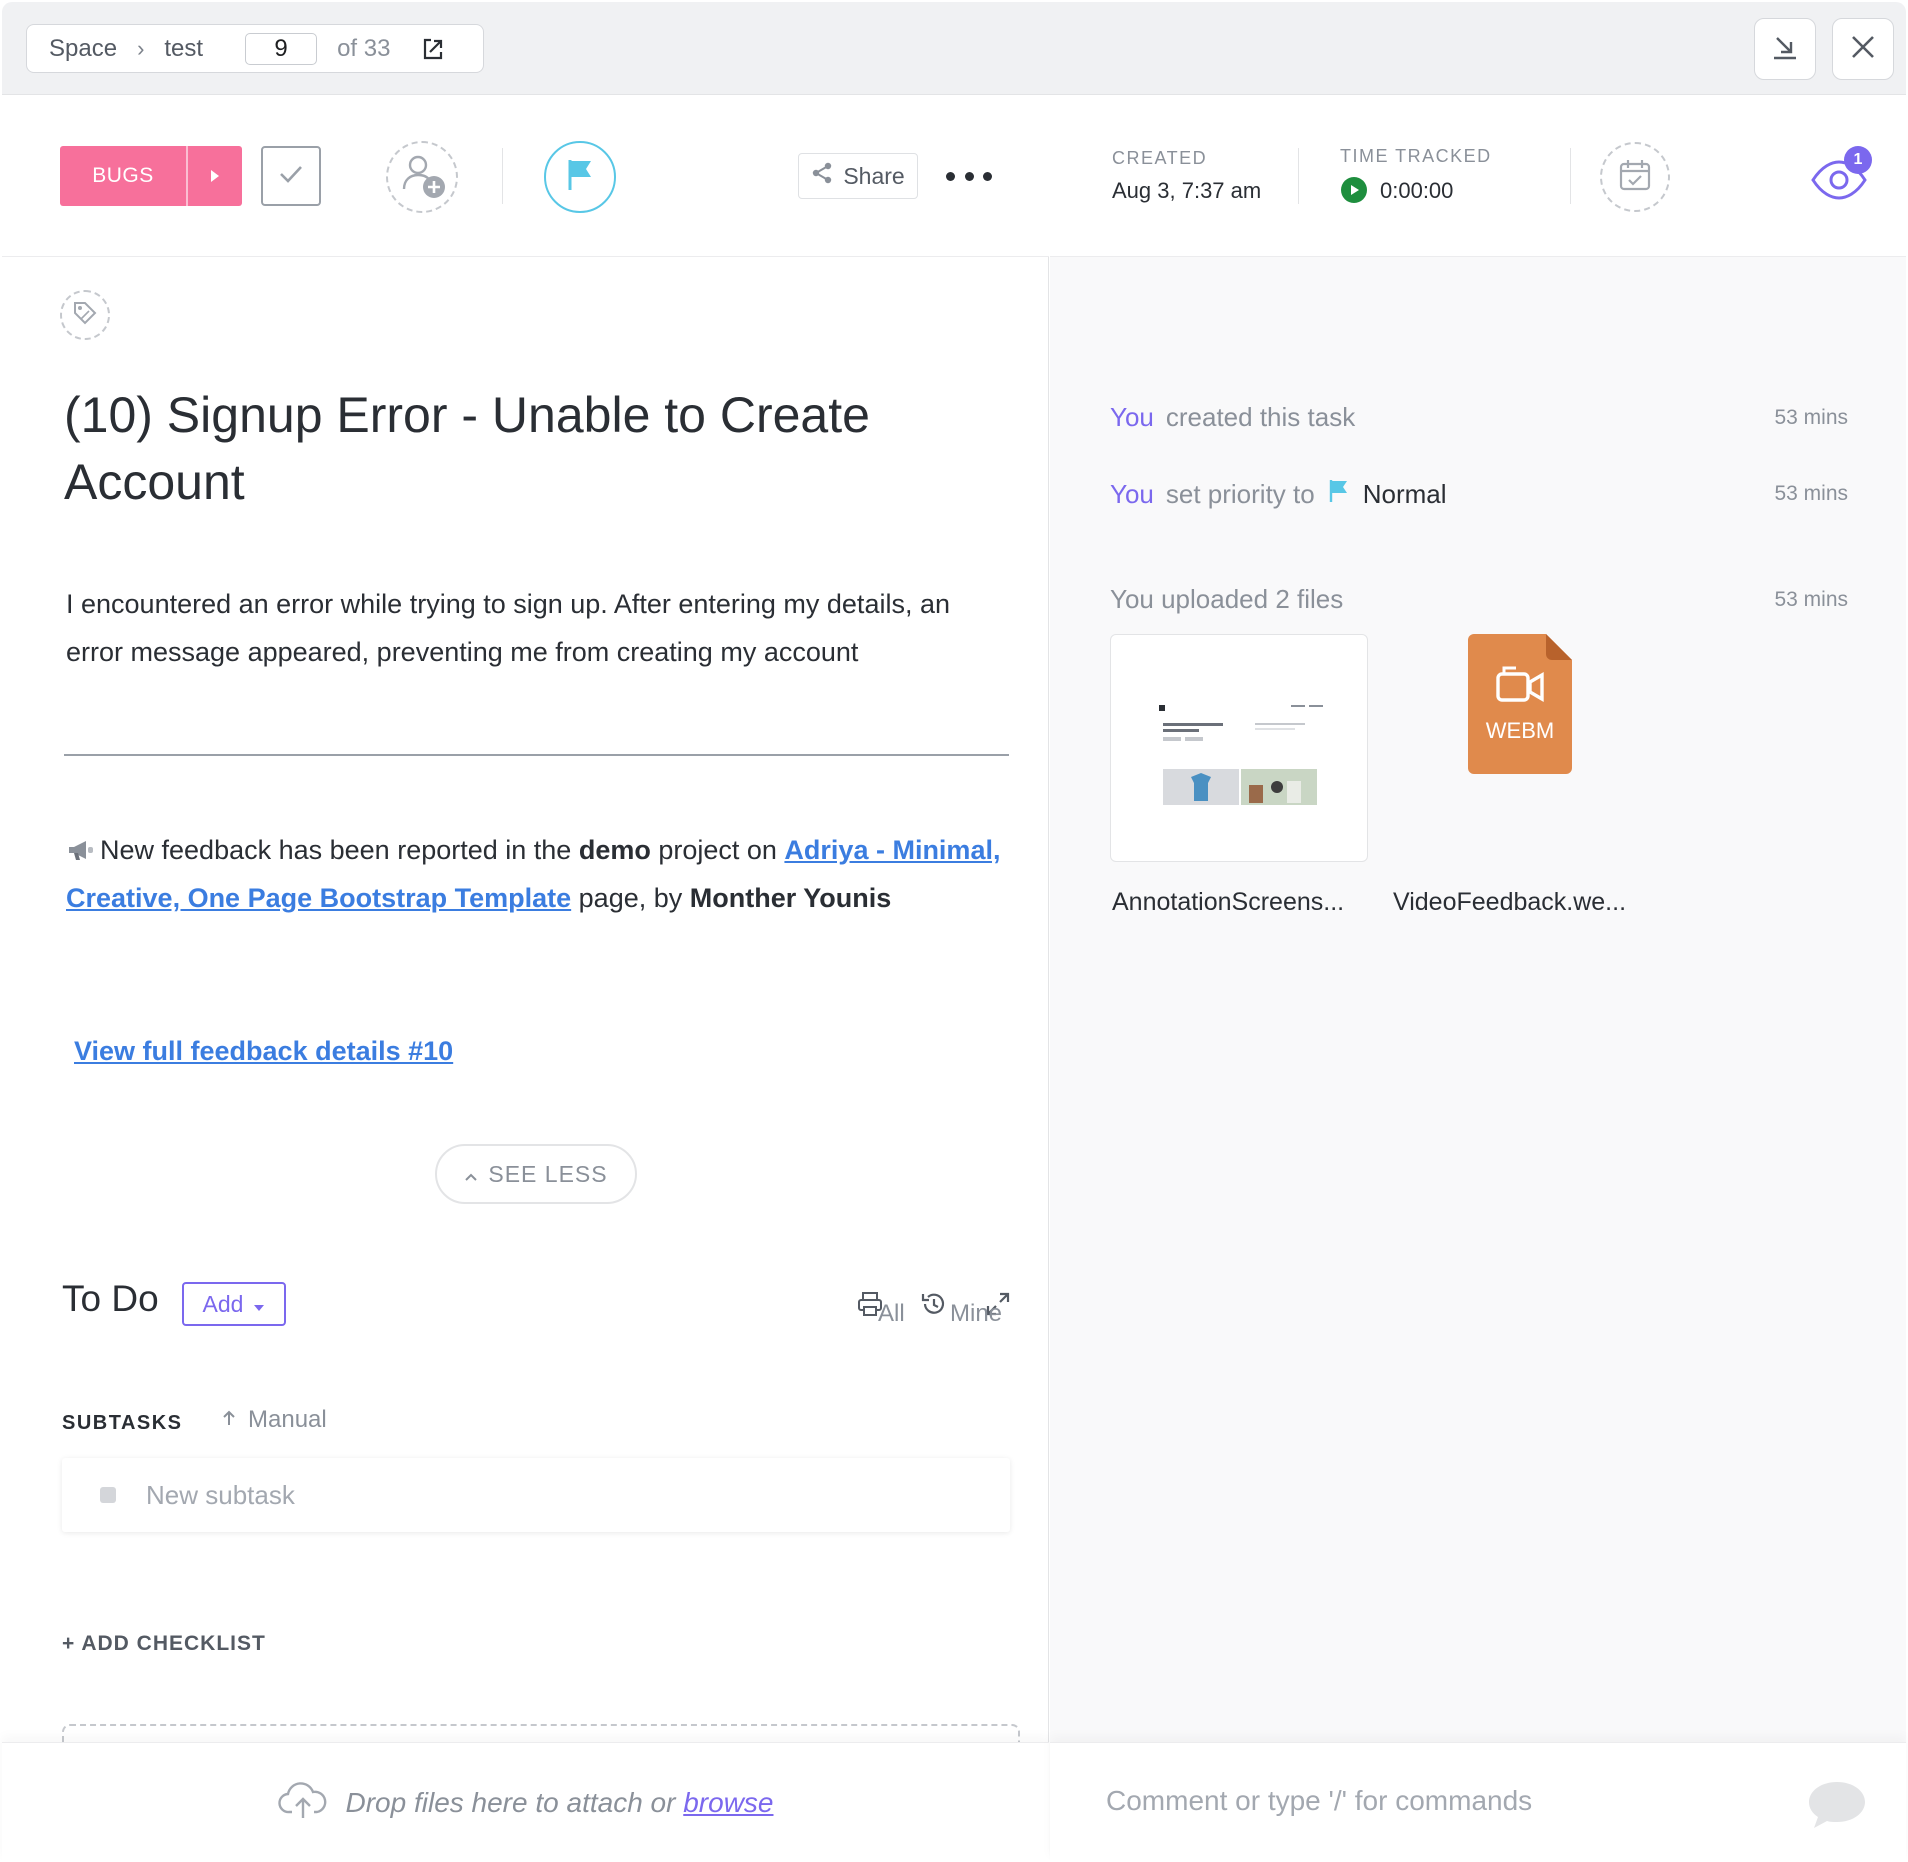 This screenshot has width=1908, height=1862. I want to click on created-label: CREATED, so click(1160, 158).